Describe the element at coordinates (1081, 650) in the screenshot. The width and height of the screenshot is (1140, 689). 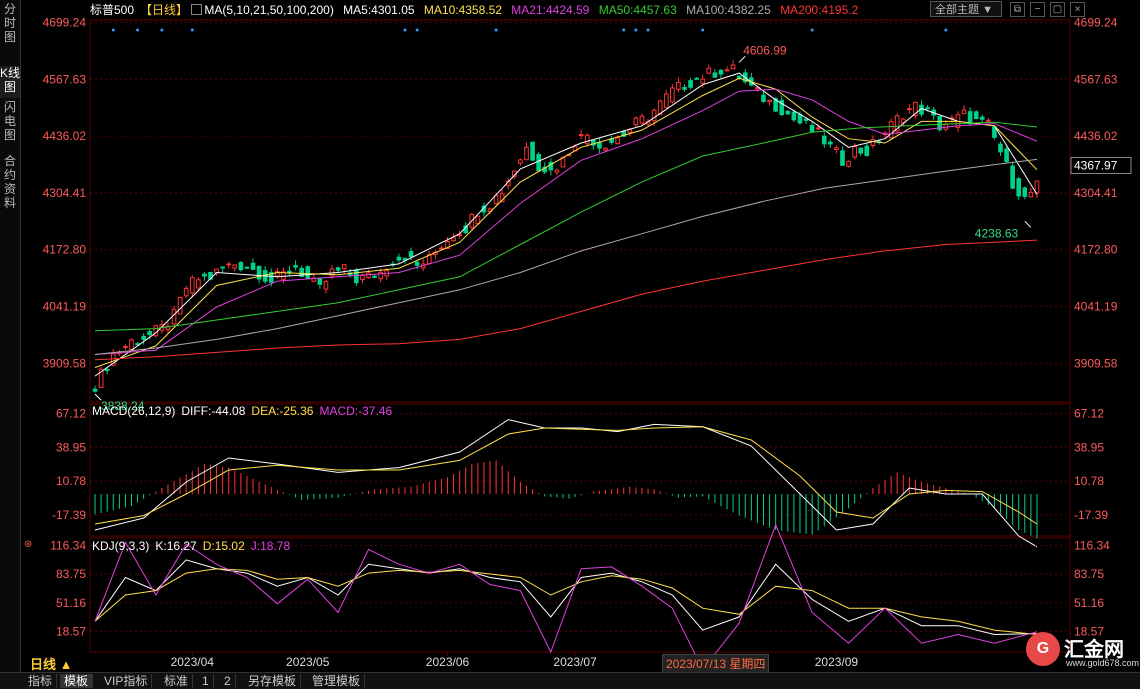
I see `logo: G 汇金网 www.gold678.com` at that location.